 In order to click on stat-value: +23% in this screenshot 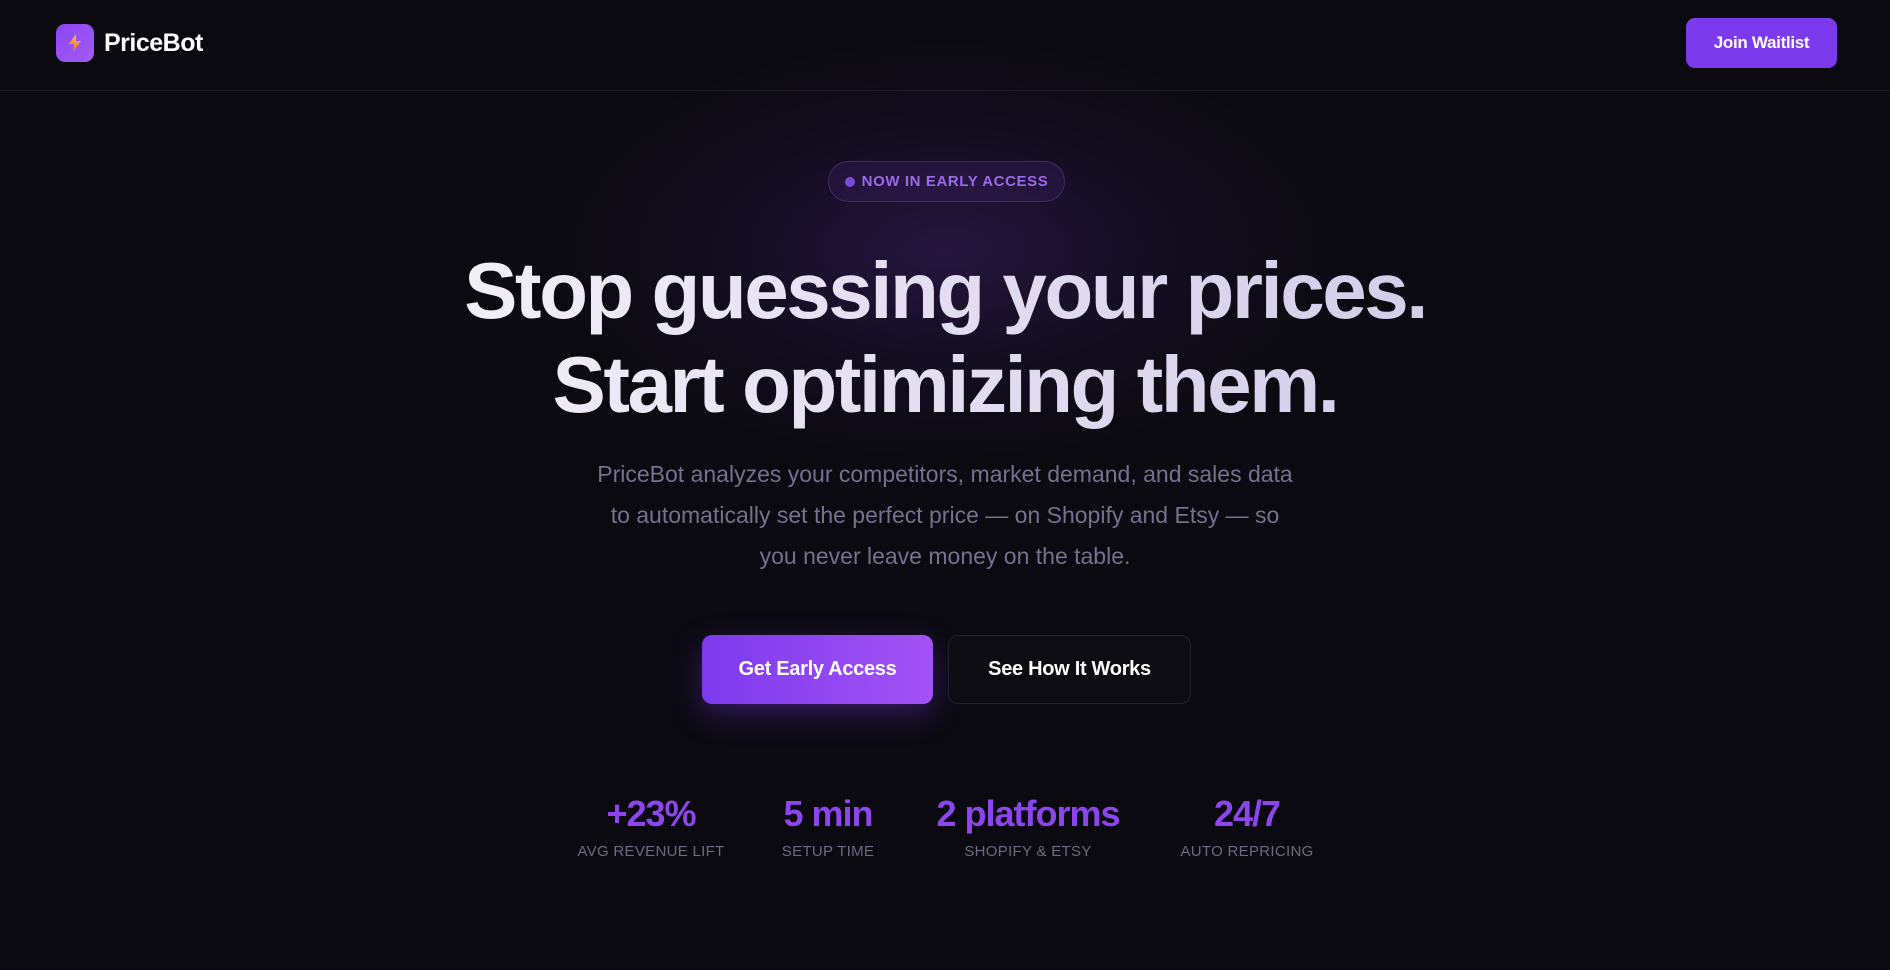, I will do `click(651, 813)`.